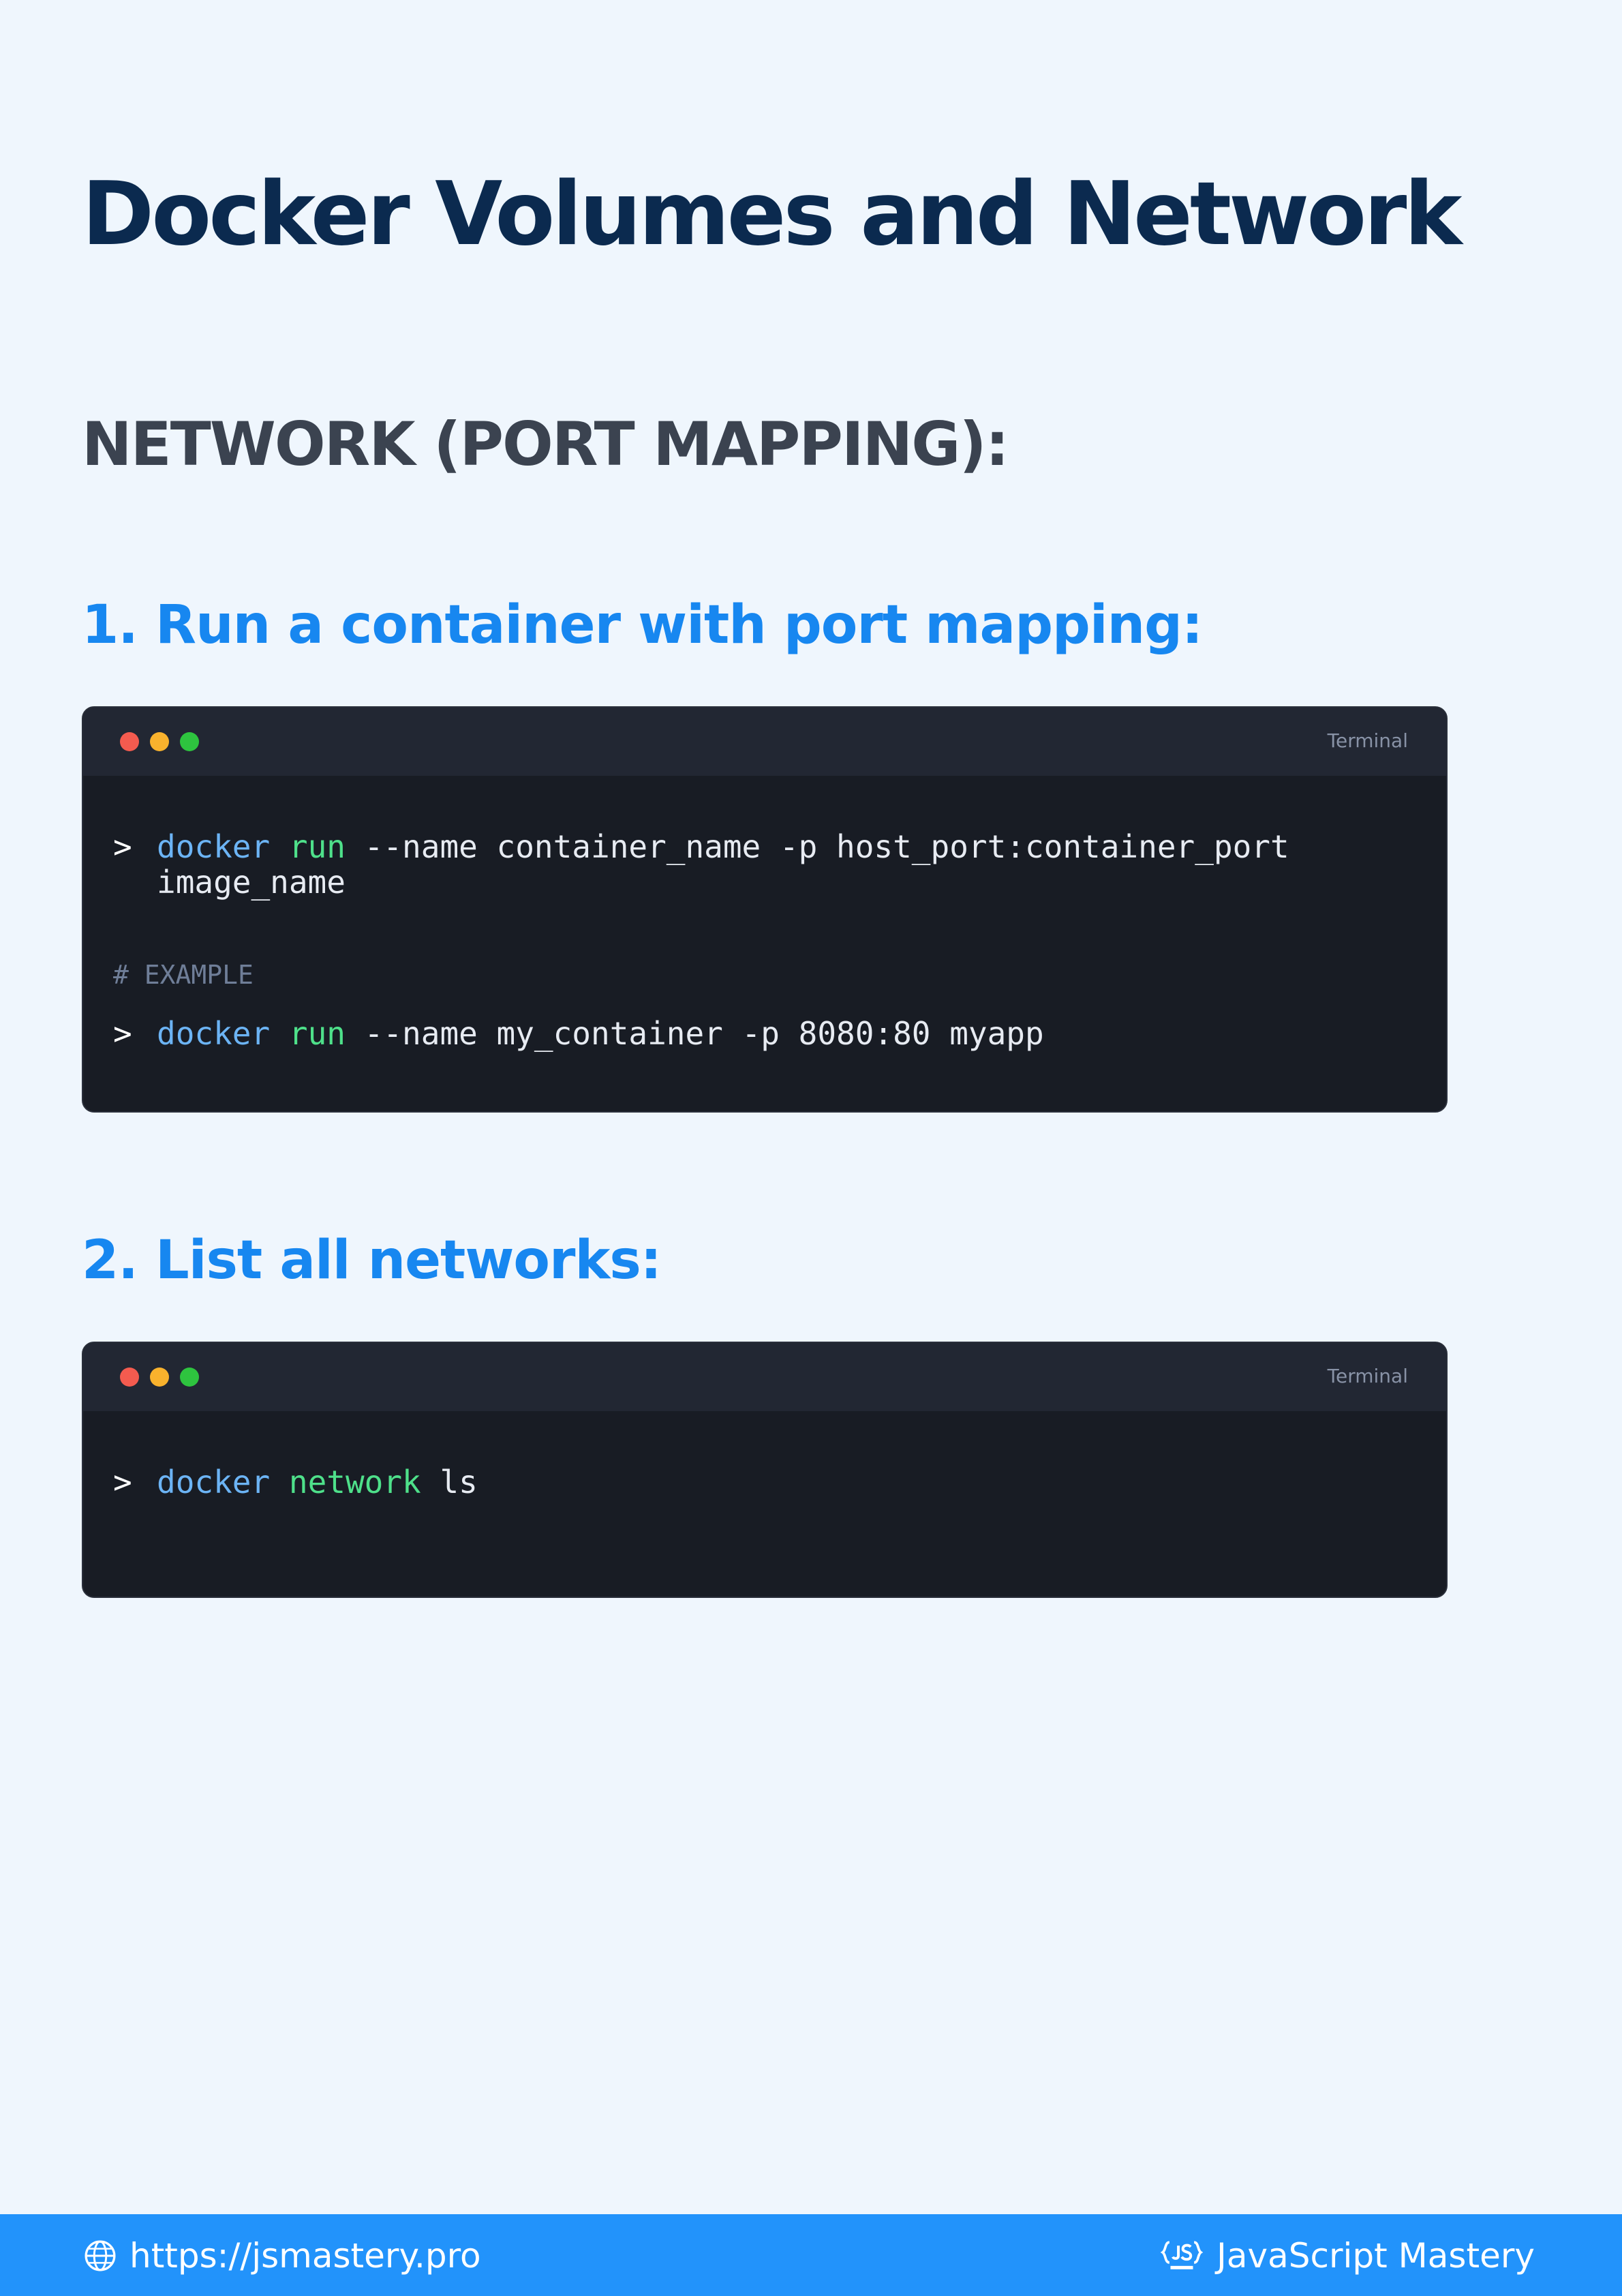 This screenshot has width=1622, height=2296. What do you see at coordinates (642, 625) in the screenshot?
I see `step-1-heading: 1. Run a container with port mapping:` at bounding box center [642, 625].